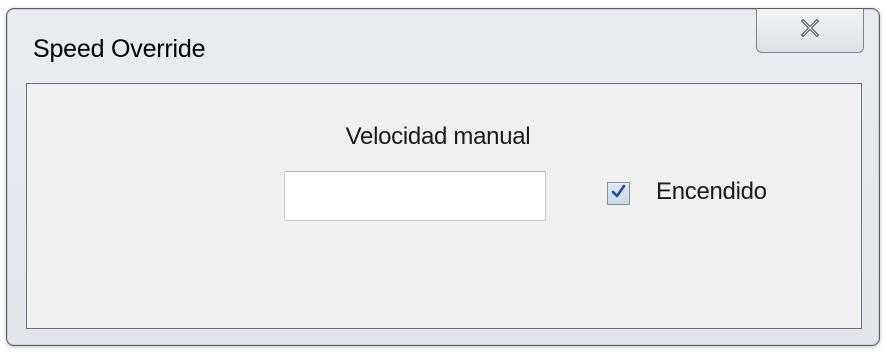 The height and width of the screenshot is (353, 886). What do you see at coordinates (438, 136) in the screenshot?
I see `speed-label: Velocidad manual` at bounding box center [438, 136].